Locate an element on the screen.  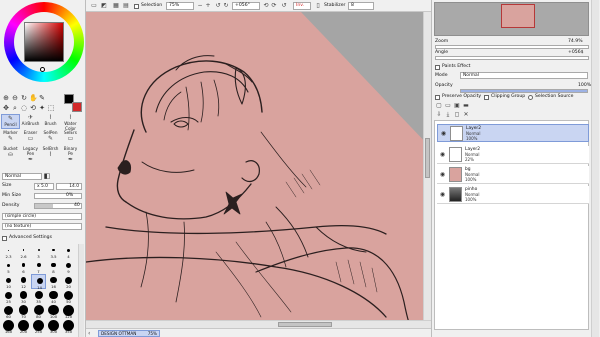
size-multiplier-select: x 5.0 is located at coordinates (44, 186).